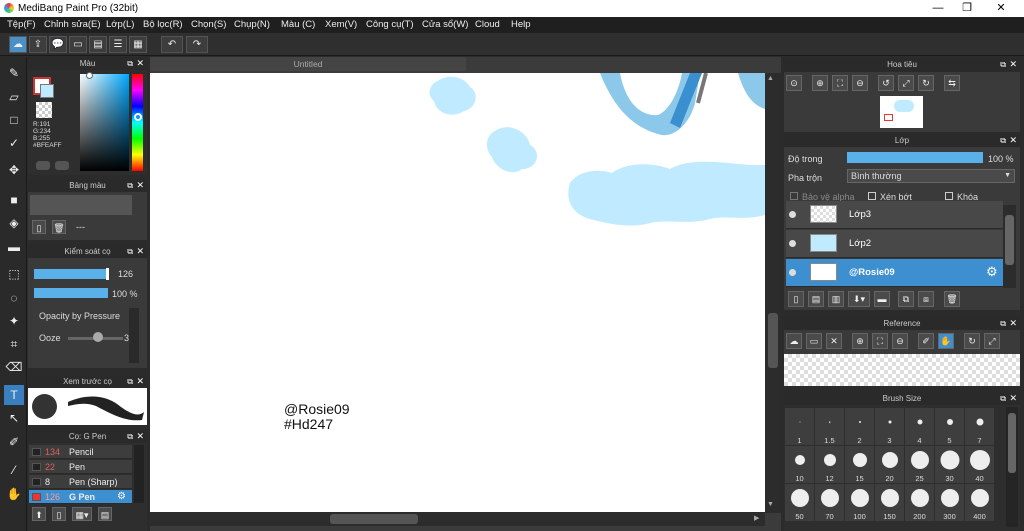 This screenshot has height=531, width=1024. I want to click on layer-list-scrollbar, so click(1009, 246).